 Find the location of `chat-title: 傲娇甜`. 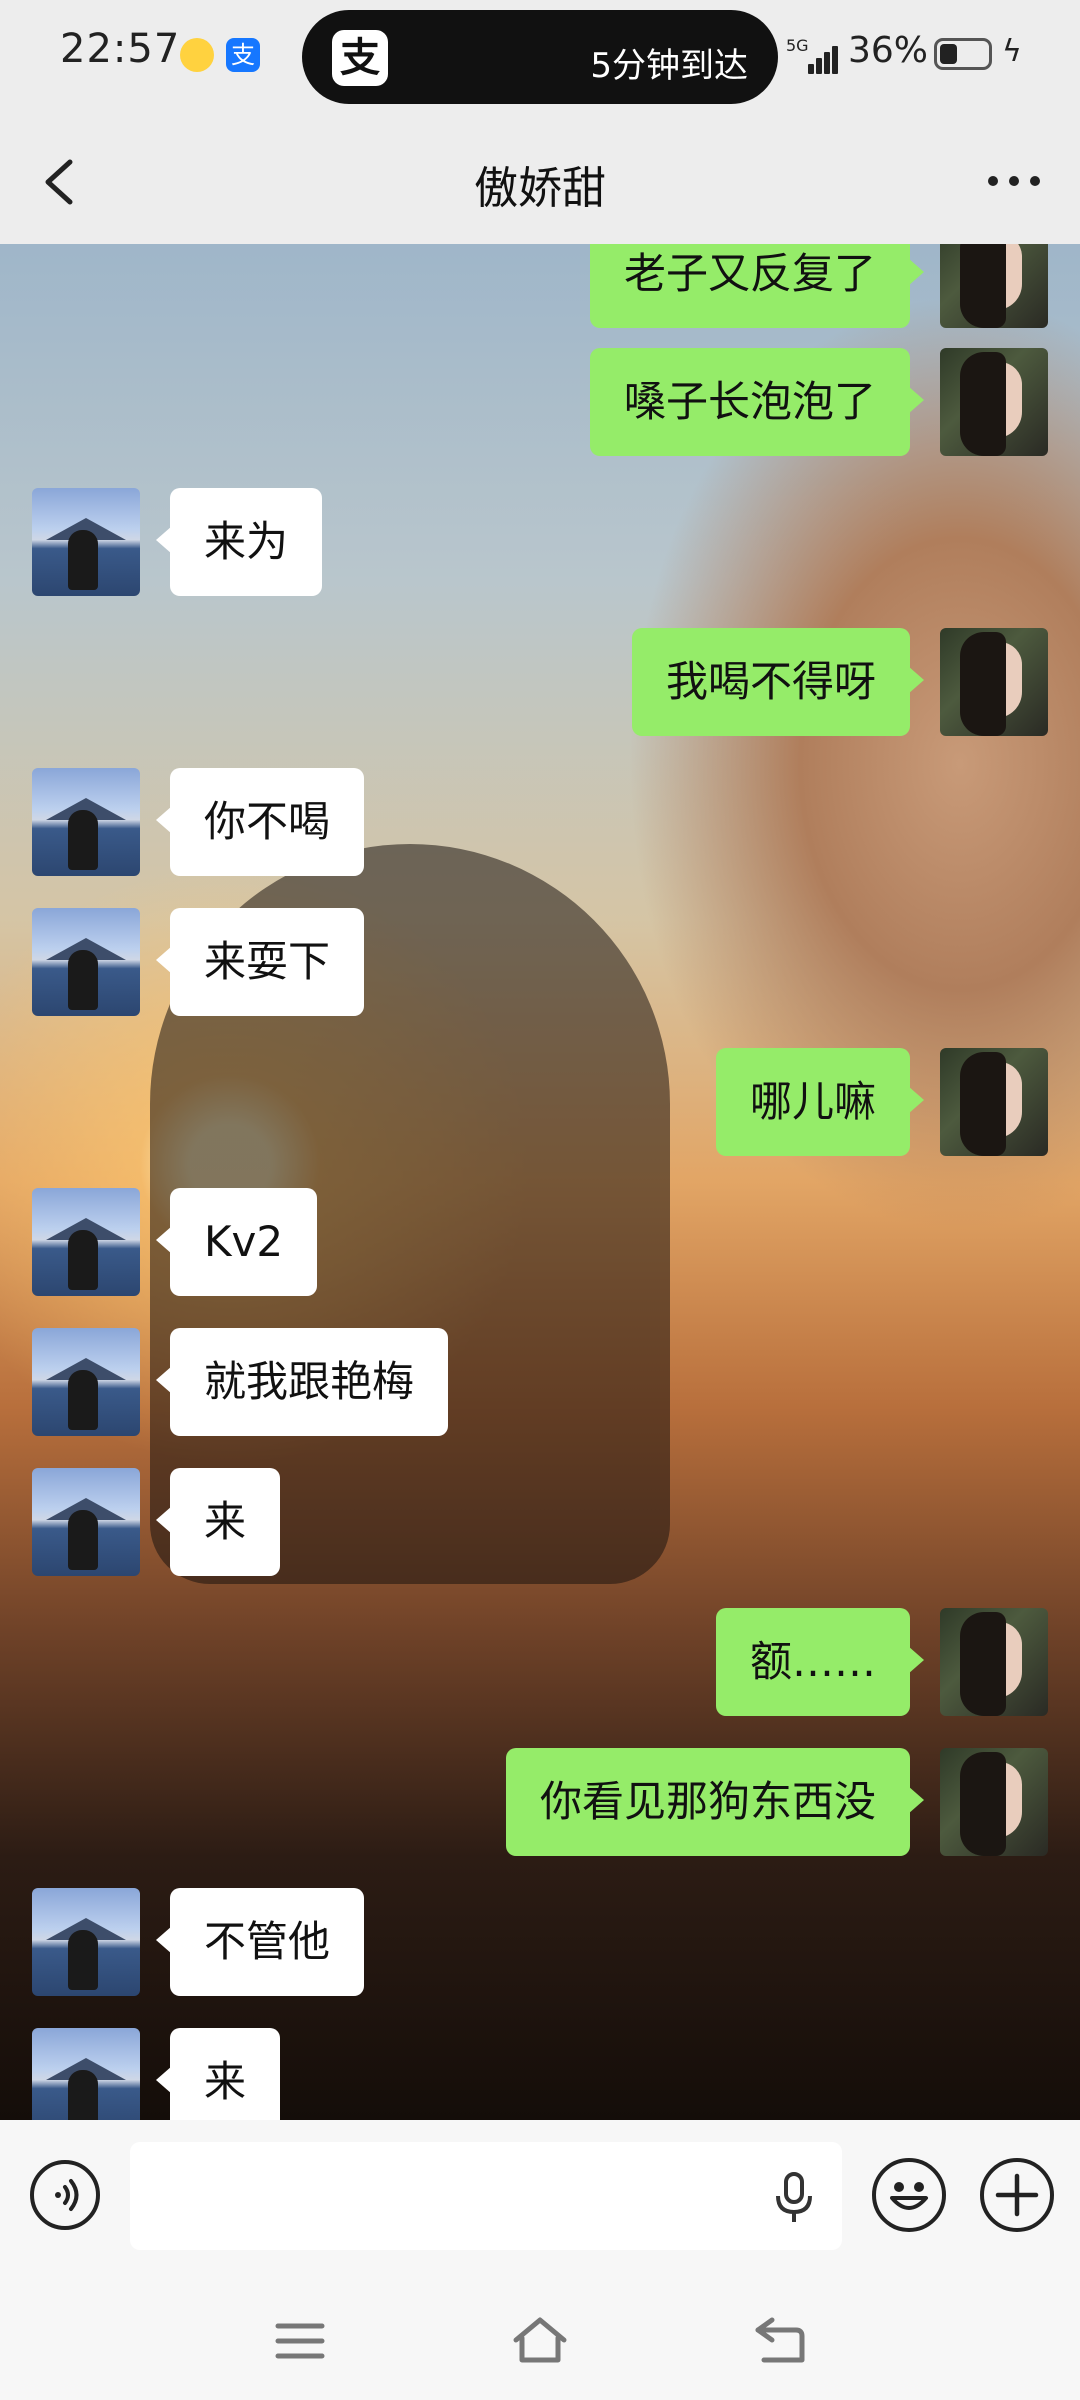

chat-title: 傲娇甜 is located at coordinates (540, 184).